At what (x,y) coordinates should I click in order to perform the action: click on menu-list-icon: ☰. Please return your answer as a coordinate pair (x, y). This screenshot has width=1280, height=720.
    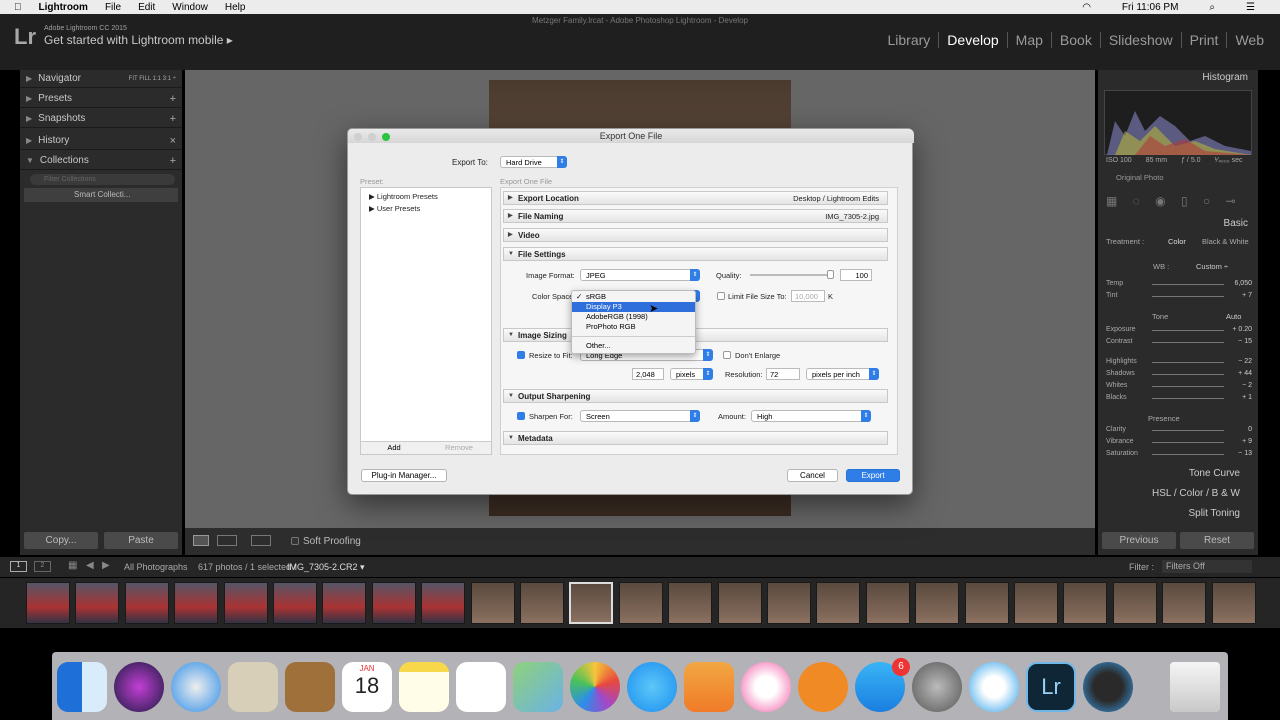
    Looking at the image, I should click on (1250, 7).